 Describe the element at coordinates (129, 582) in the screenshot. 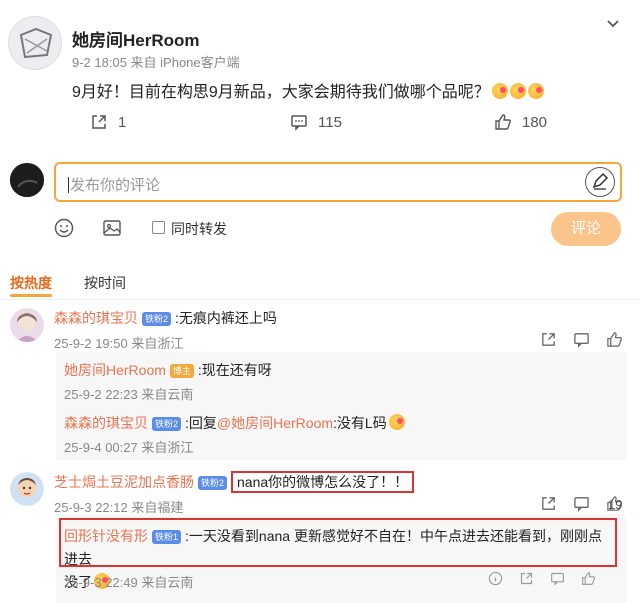

I see `reply-meta: 25-9-3 22:49 来自云南` at that location.